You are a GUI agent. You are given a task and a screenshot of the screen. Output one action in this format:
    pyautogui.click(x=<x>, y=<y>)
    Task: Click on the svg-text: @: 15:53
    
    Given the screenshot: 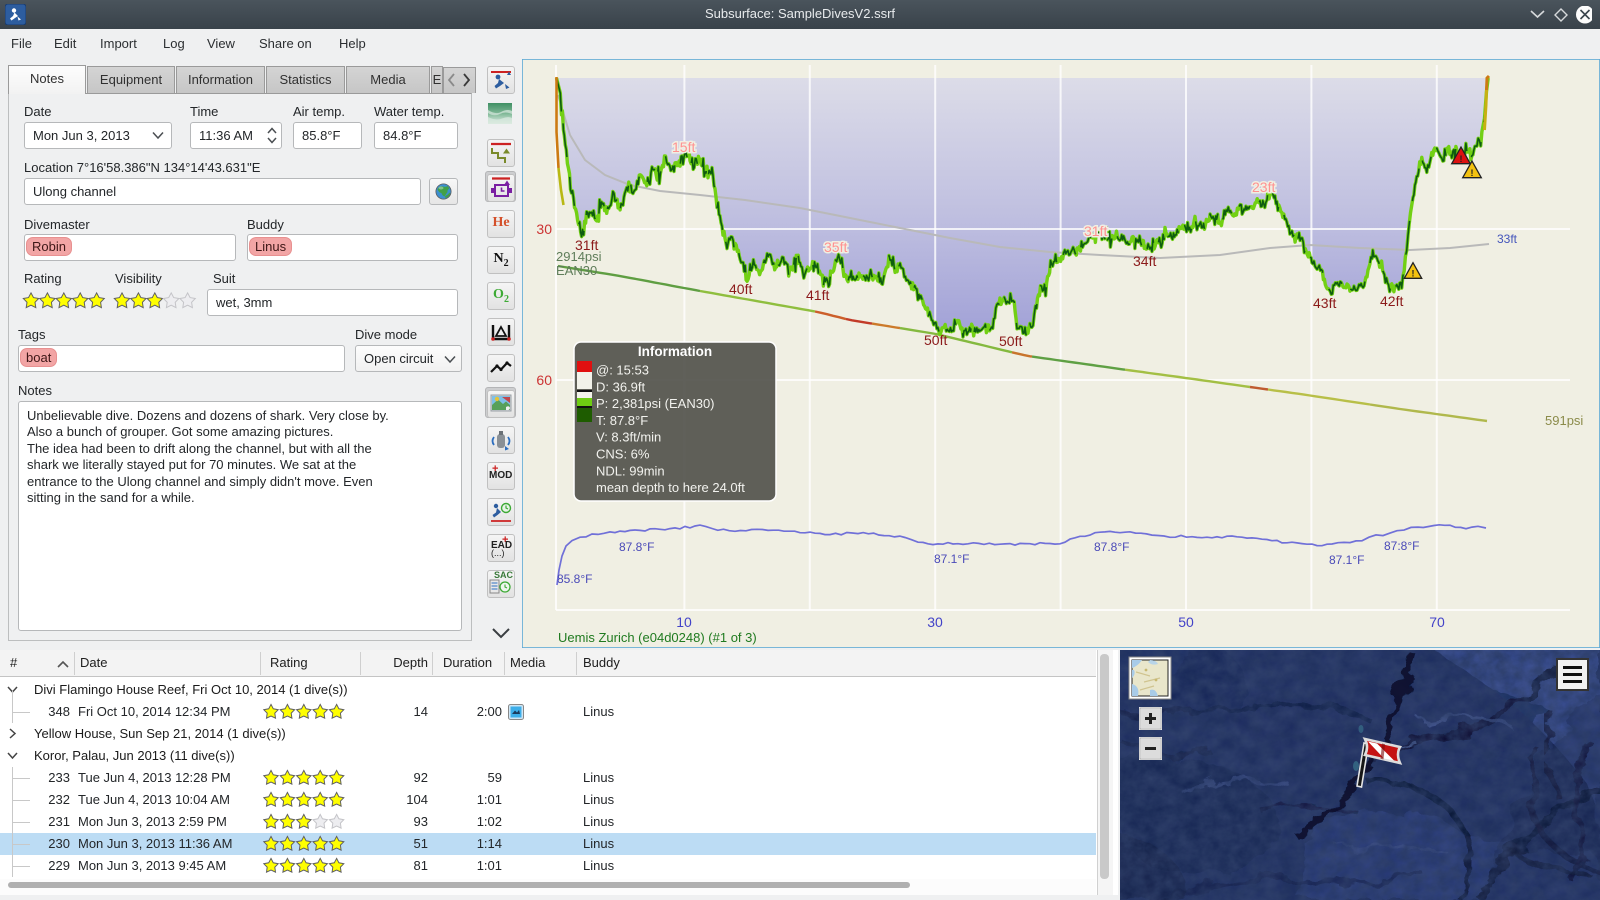 What is the action you would take?
    pyautogui.click(x=622, y=370)
    